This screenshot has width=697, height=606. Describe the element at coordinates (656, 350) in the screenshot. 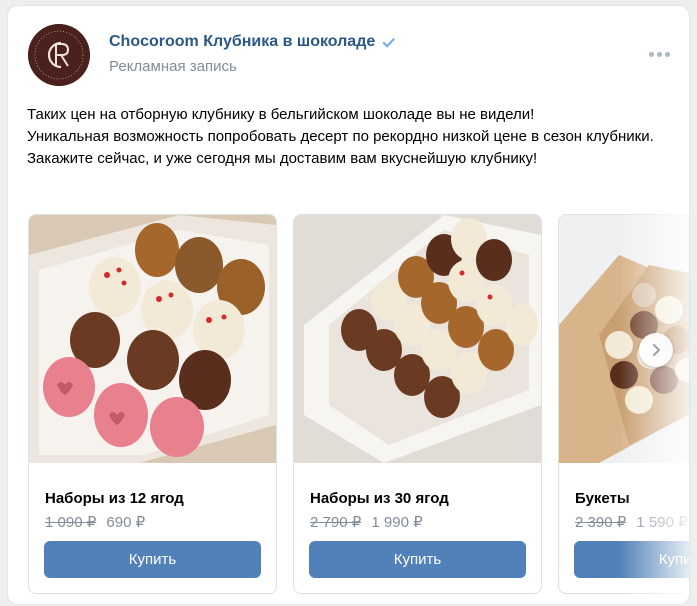

I see `chevron-right-icon` at that location.